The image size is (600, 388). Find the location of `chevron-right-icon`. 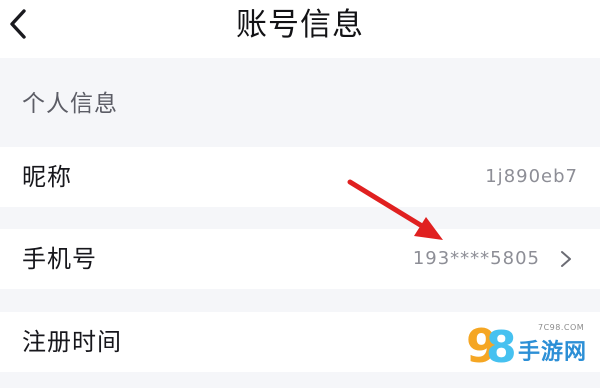

chevron-right-icon is located at coordinates (566, 259).